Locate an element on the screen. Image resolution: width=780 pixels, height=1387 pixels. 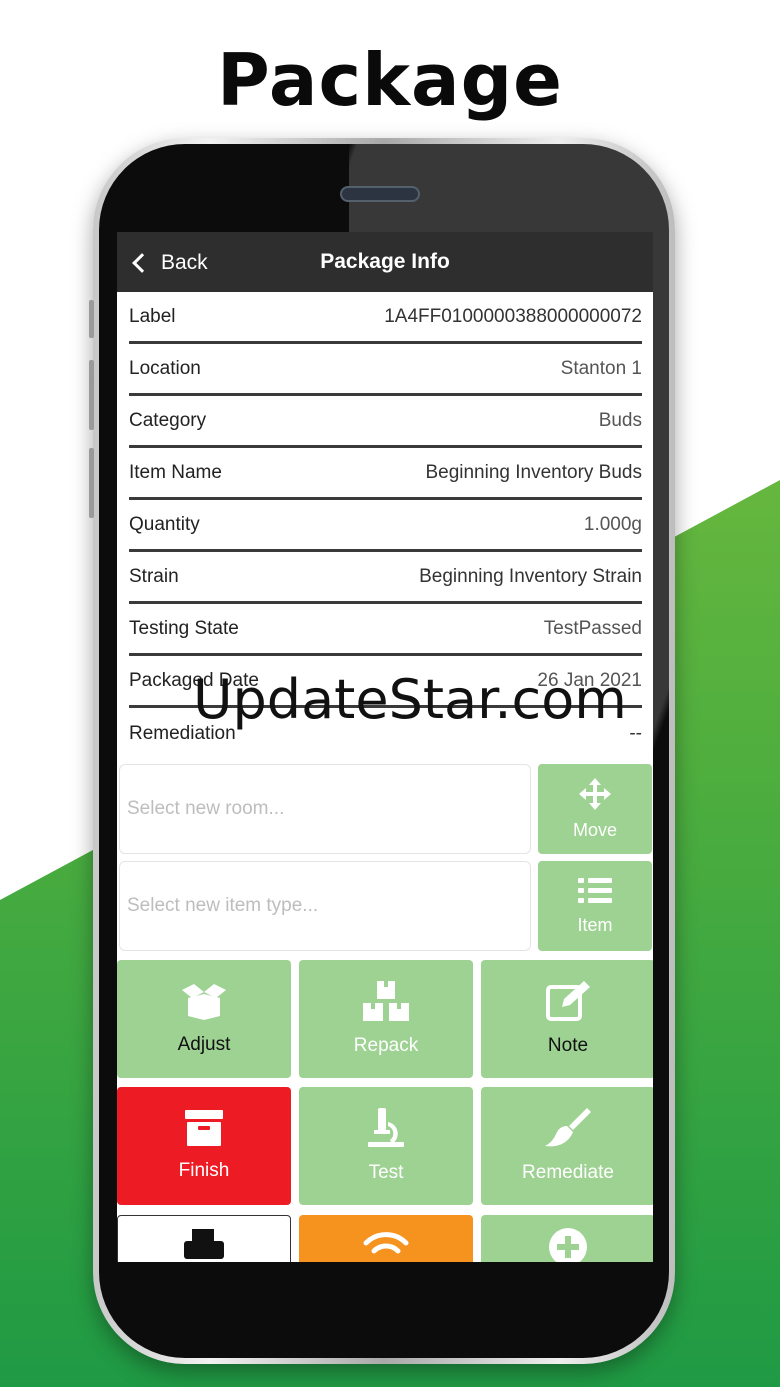
watermark: UpdateStar.com is located at coordinates (410, 699).